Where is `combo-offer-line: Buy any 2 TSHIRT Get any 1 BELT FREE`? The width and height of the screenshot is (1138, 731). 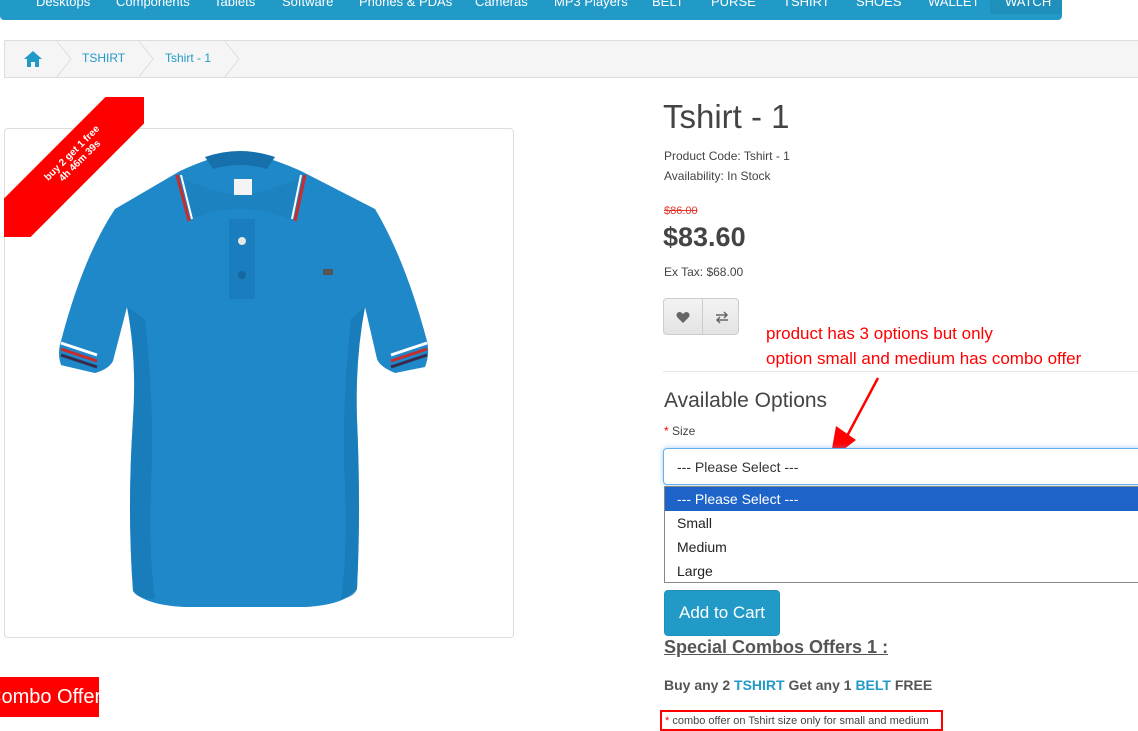
combo-offer-line: Buy any 2 TSHIRT Get any 1 BELT FREE is located at coordinates (798, 685).